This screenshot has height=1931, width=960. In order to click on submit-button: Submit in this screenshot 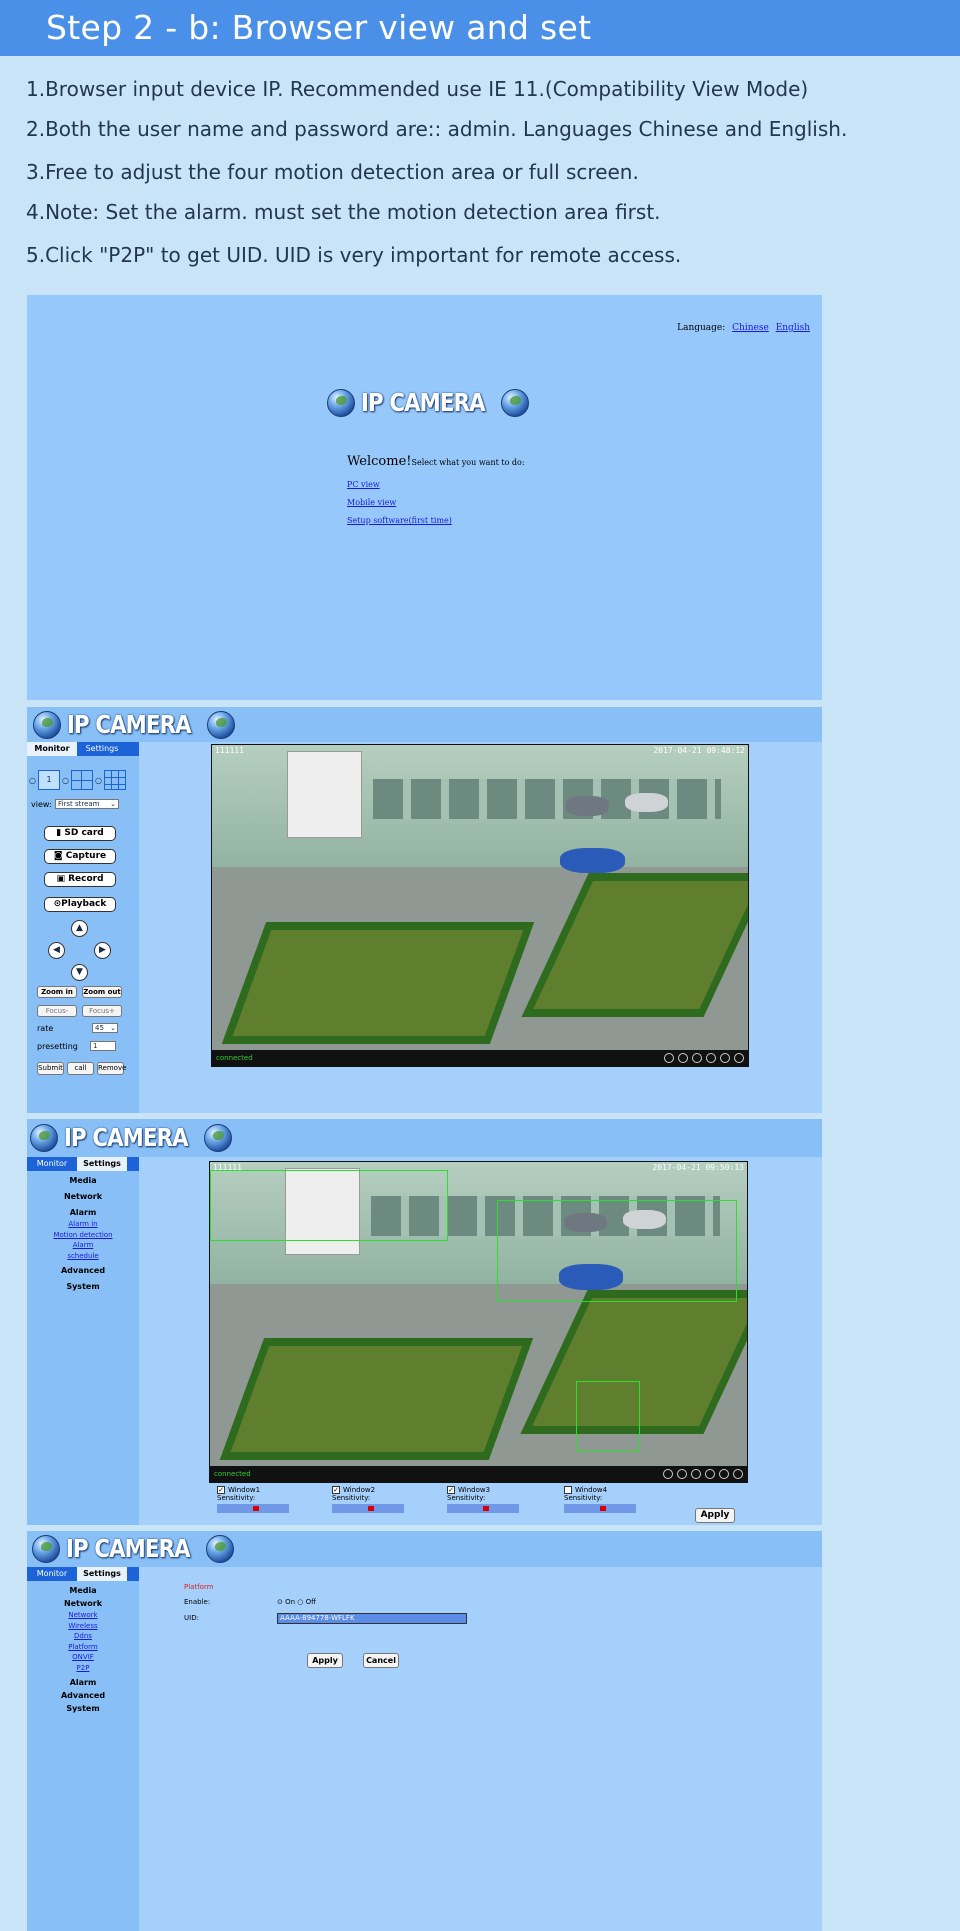, I will do `click(50, 1068)`.